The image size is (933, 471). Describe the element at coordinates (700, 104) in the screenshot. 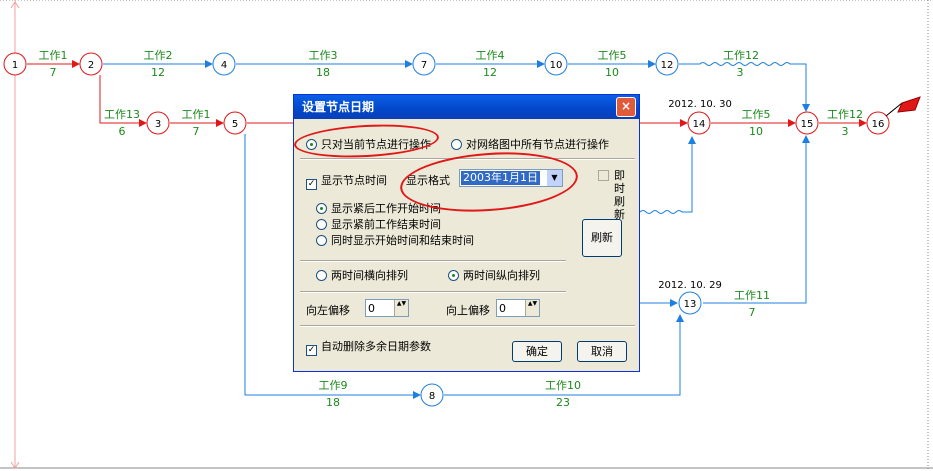

I see `node-date-14: 2012. 10. 30` at that location.